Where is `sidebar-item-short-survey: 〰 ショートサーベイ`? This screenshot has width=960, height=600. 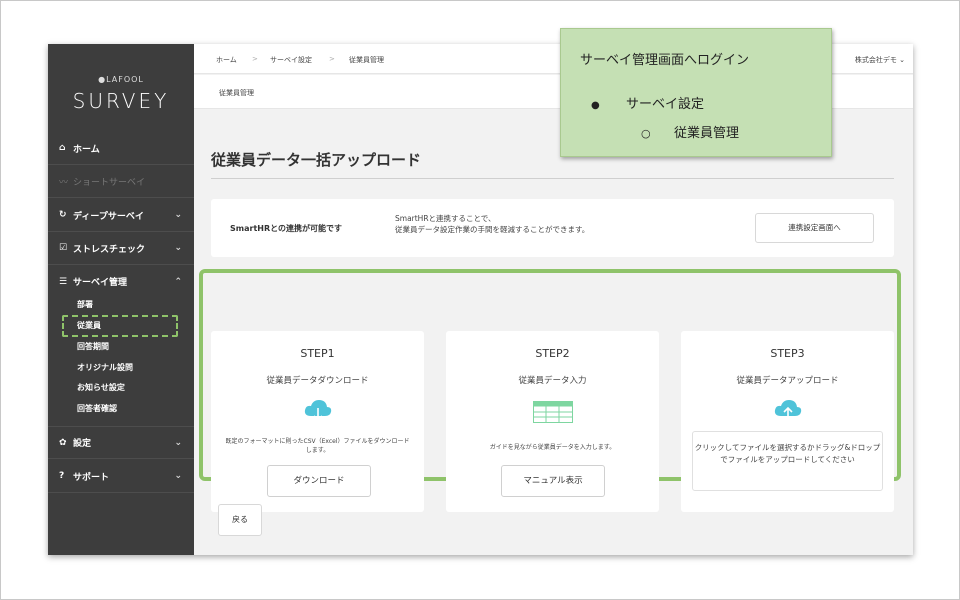
sidebar-item-short-survey: 〰 ショートサーベイ is located at coordinates (121, 181).